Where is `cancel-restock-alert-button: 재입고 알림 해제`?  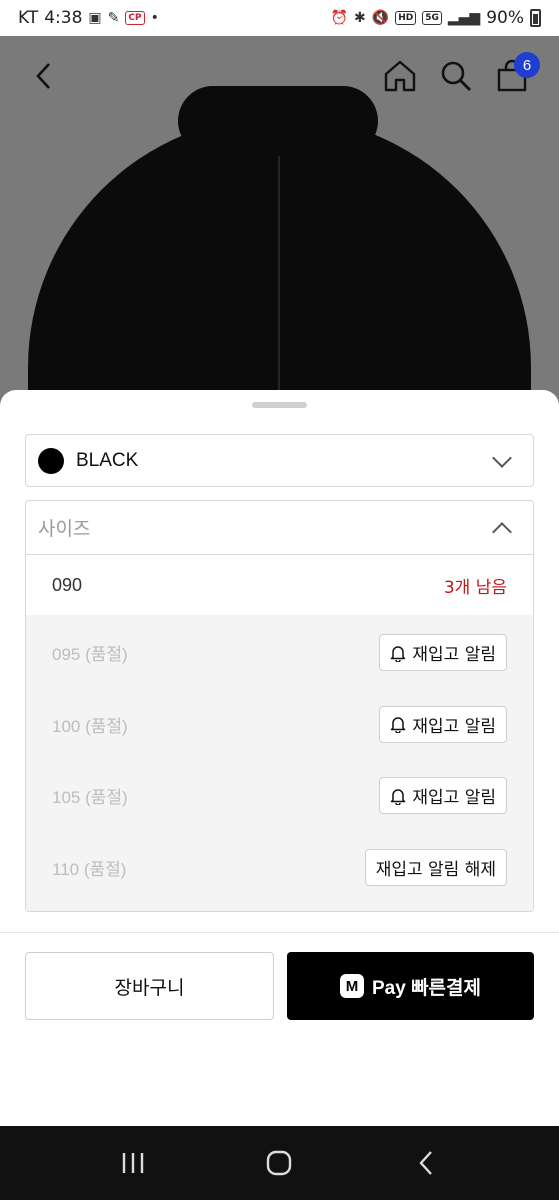
cancel-restock-alert-button: 재입고 알림 해제 is located at coordinates (435, 867).